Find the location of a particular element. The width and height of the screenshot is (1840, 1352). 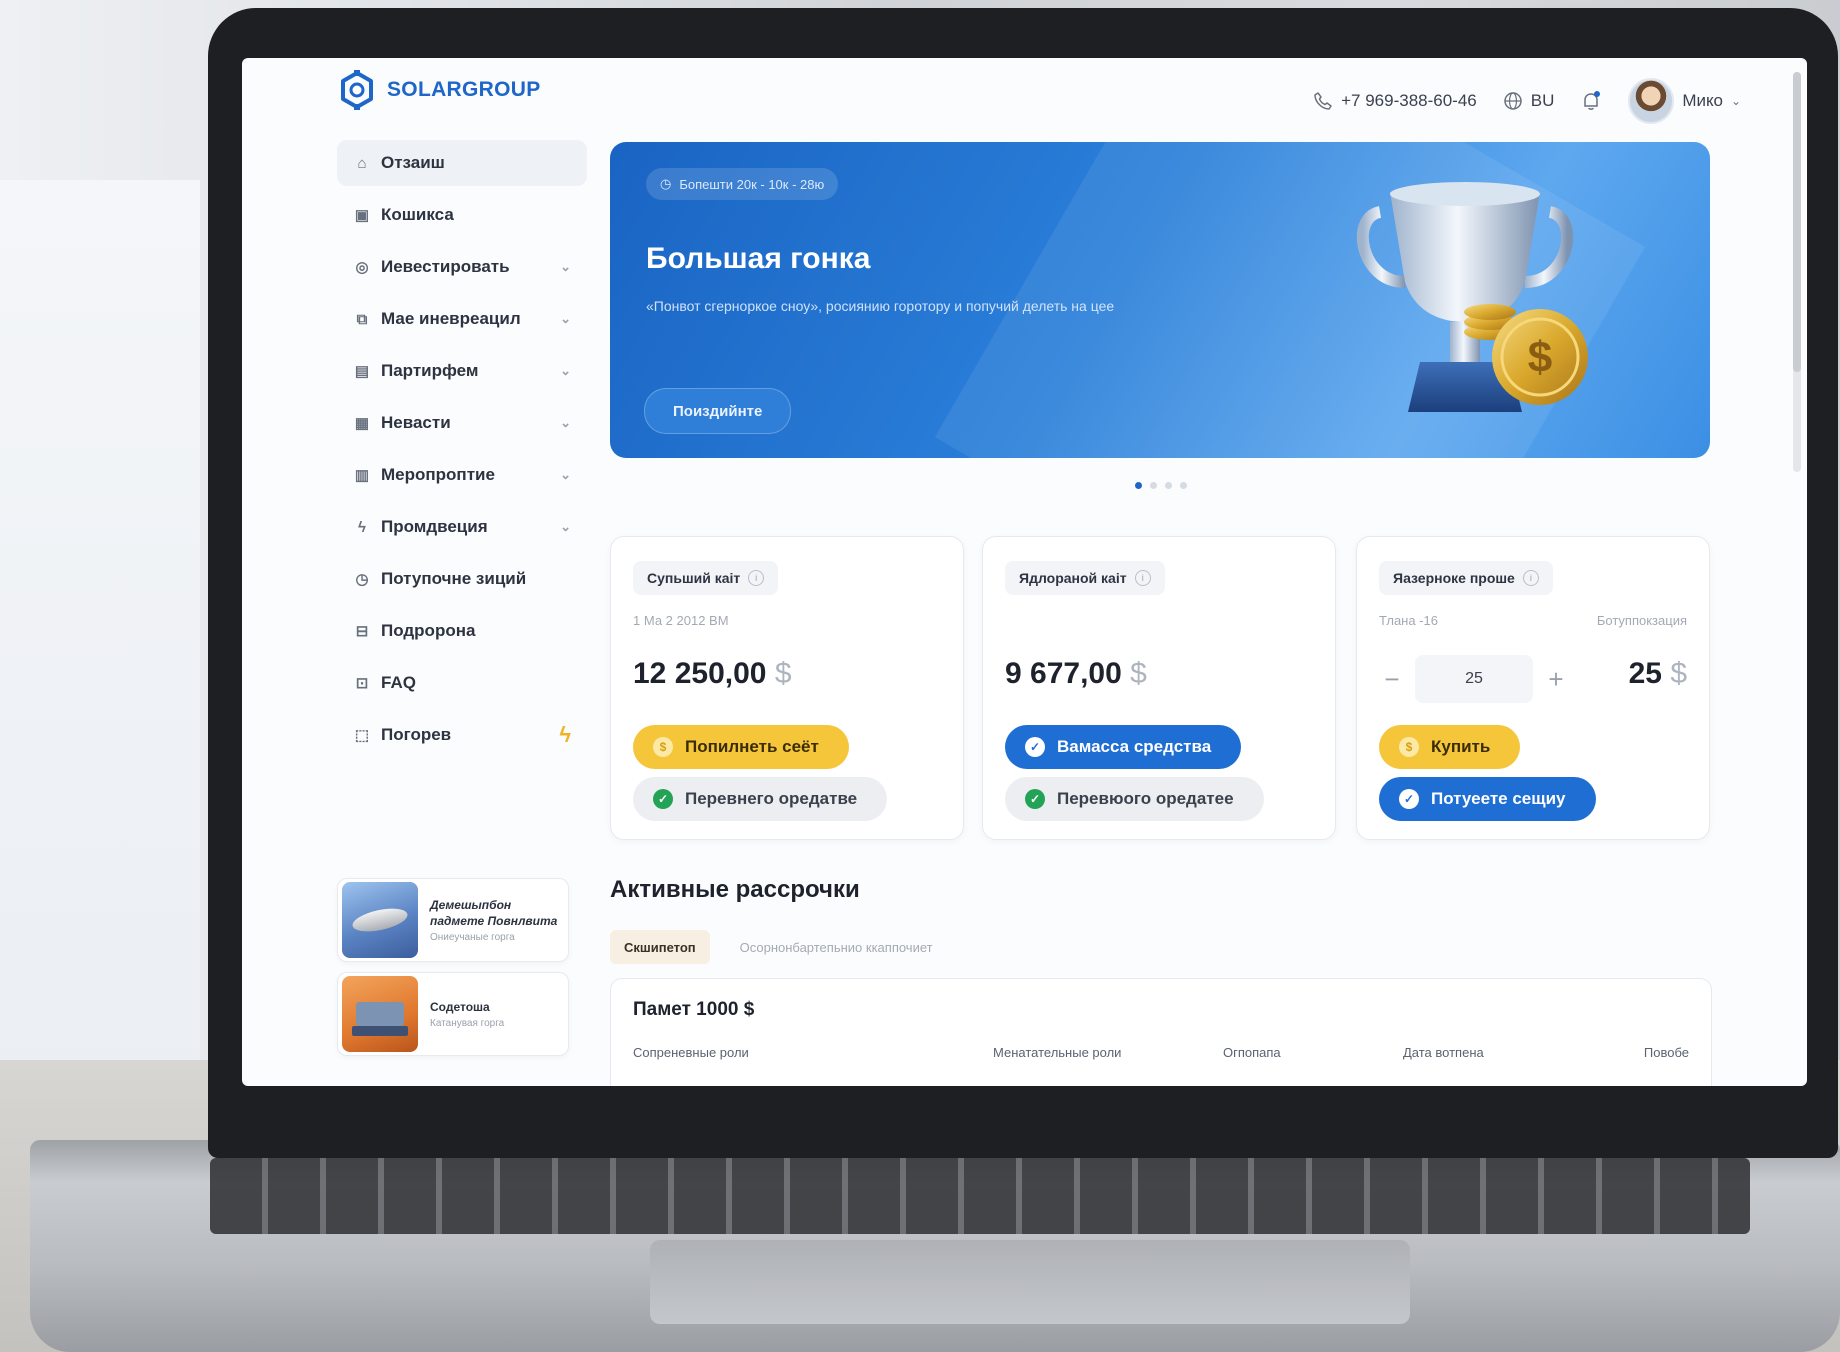

support-icon: ⊟ is located at coordinates (362, 631).